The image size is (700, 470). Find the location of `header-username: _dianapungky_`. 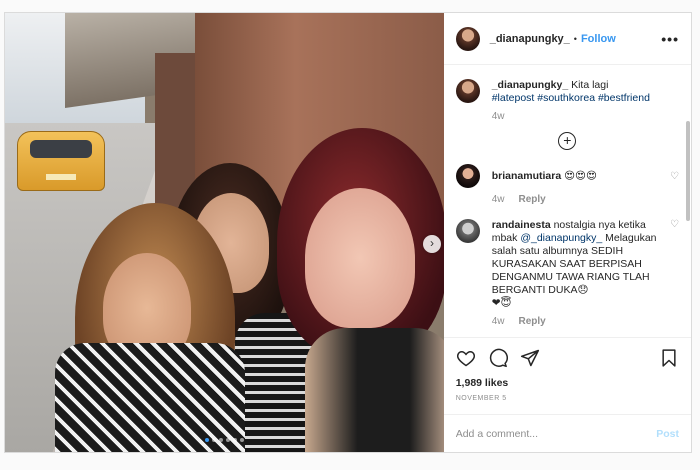

header-username: _dianapungky_ is located at coordinates (530, 39).